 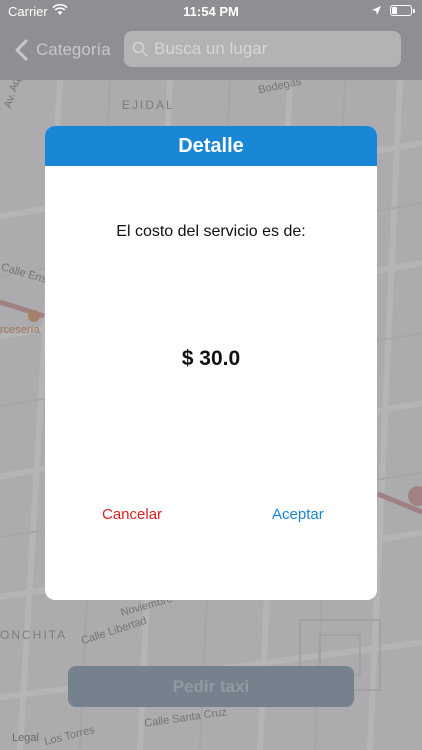 What do you see at coordinates (140, 49) in the screenshot?
I see `search-icon` at bounding box center [140, 49].